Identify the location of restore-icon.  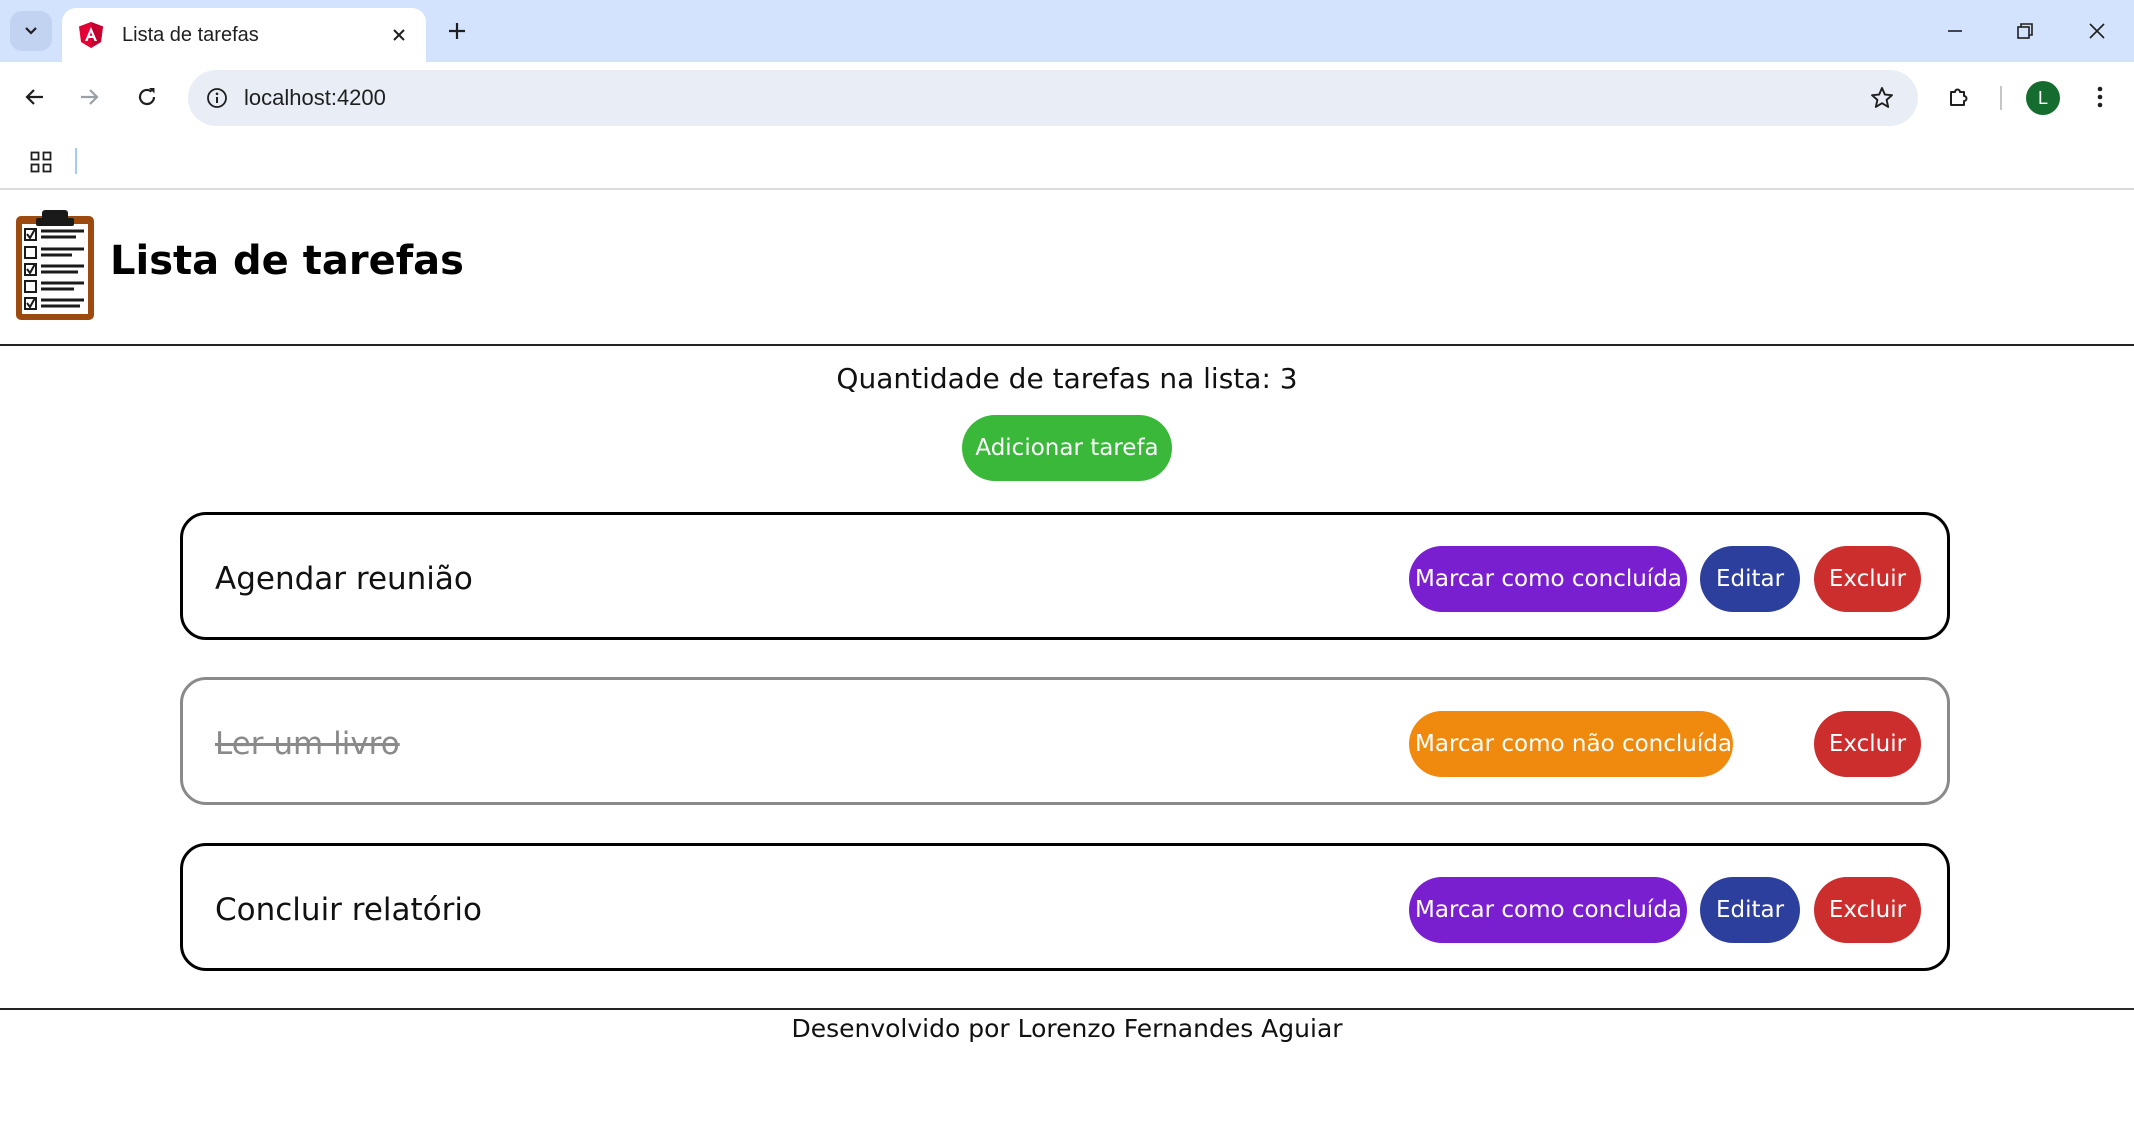
(2025, 31).